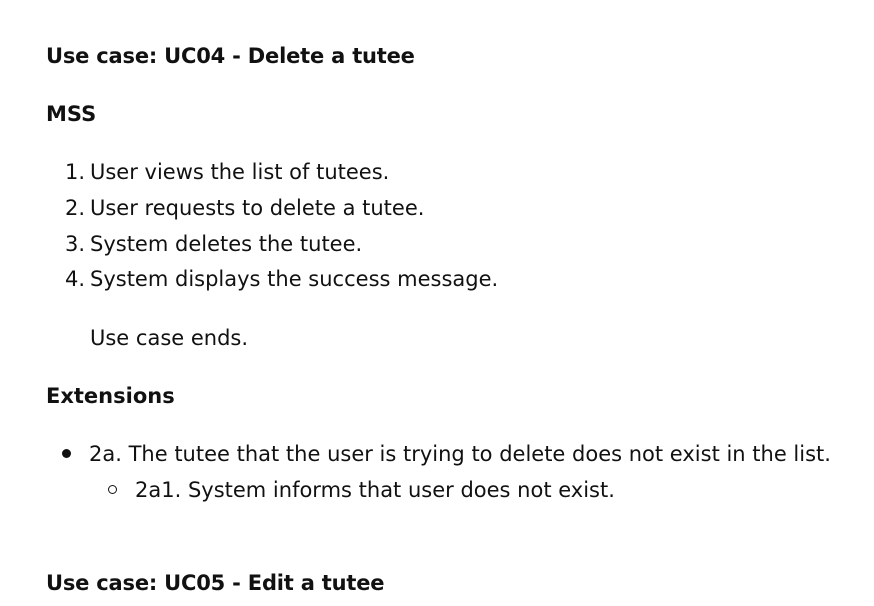 This screenshot has width=874, height=606. I want to click on mss-step-3: 3. System deletes the tutee., so click(213, 244).